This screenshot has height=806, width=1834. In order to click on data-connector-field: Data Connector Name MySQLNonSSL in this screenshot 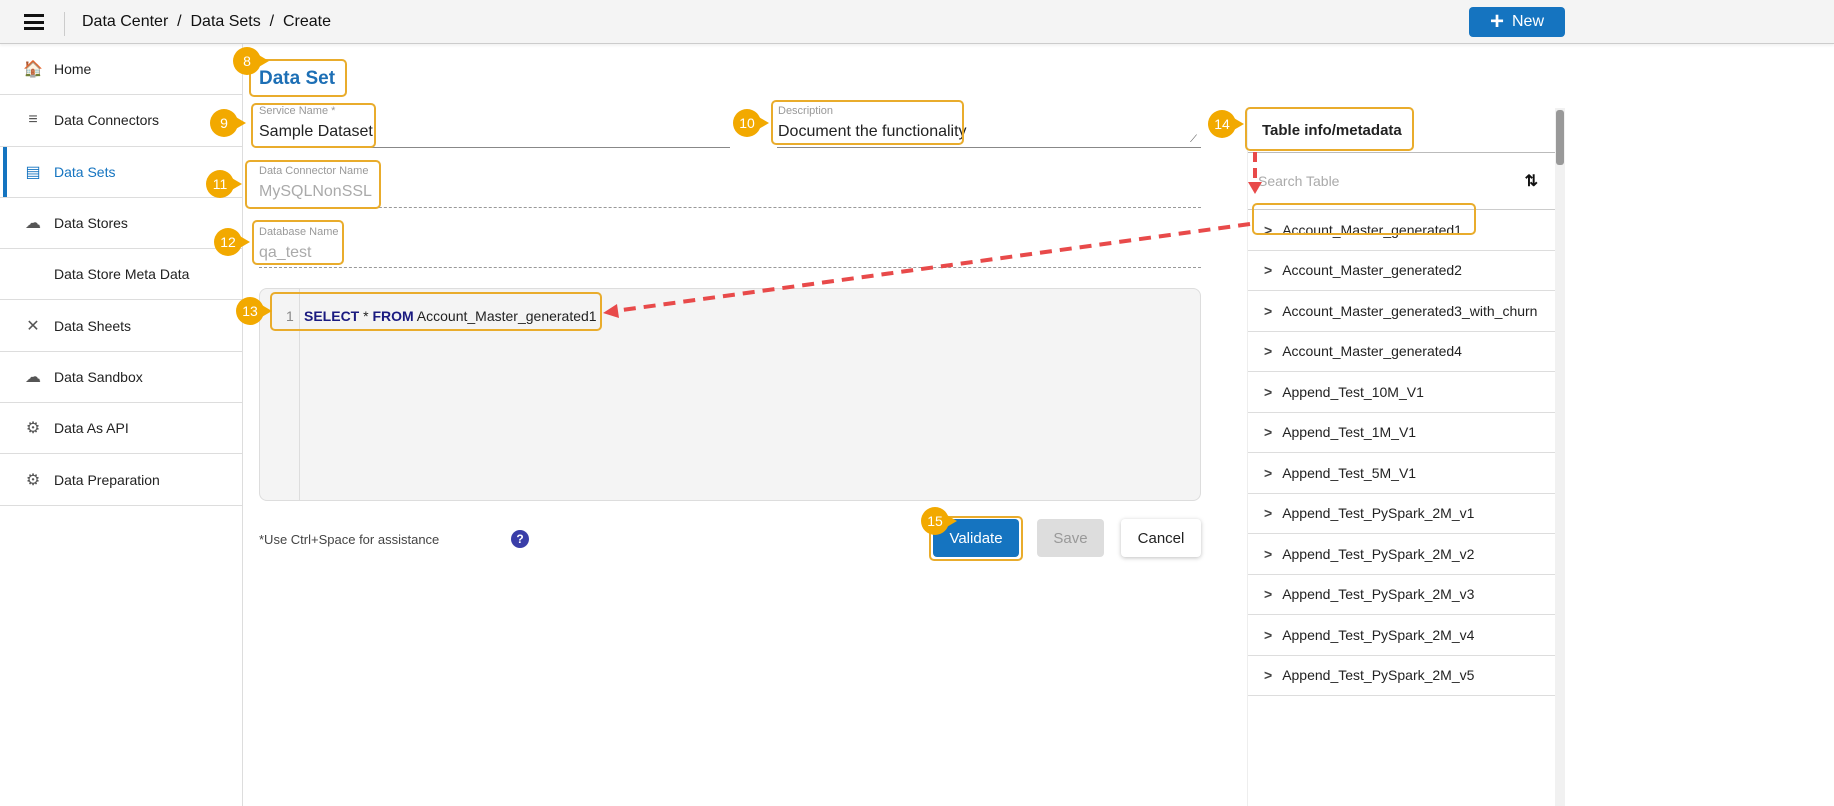, I will do `click(315, 183)`.